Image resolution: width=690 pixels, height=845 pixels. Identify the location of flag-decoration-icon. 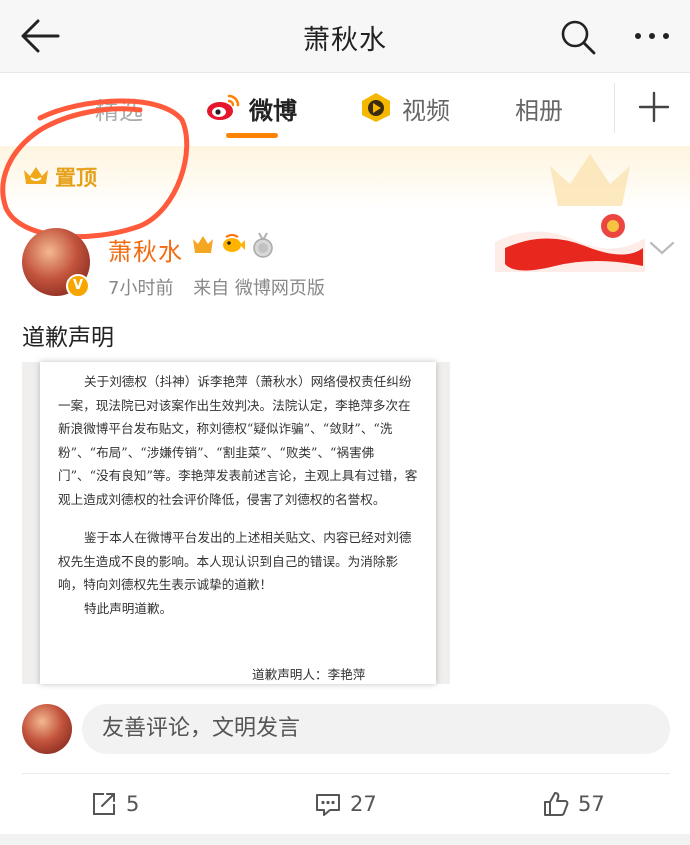
(570, 243).